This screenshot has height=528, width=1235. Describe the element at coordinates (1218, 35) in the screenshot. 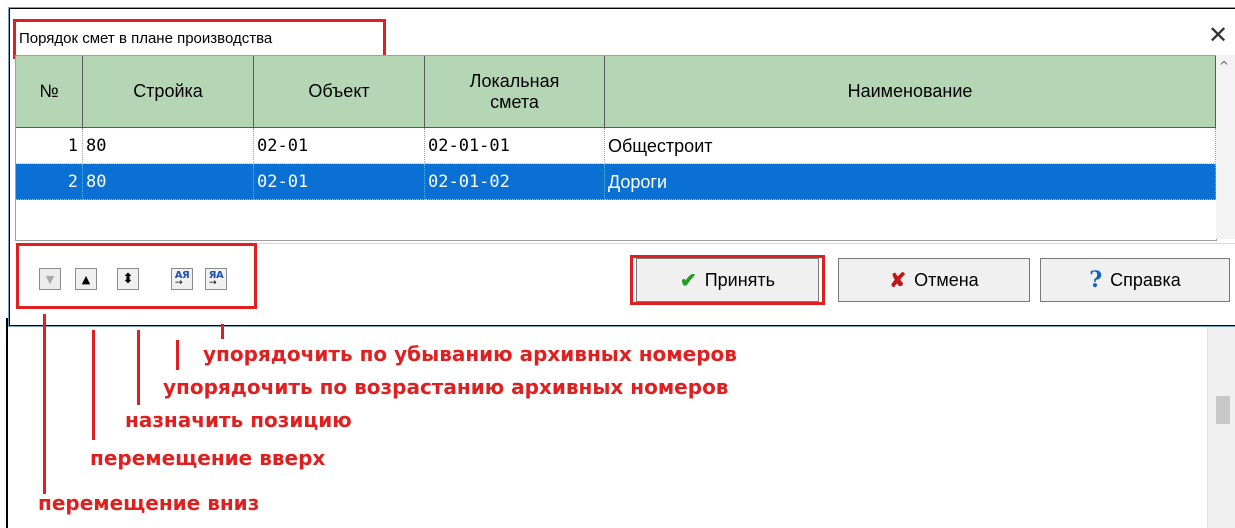

I see `close-icon: ✕` at that location.